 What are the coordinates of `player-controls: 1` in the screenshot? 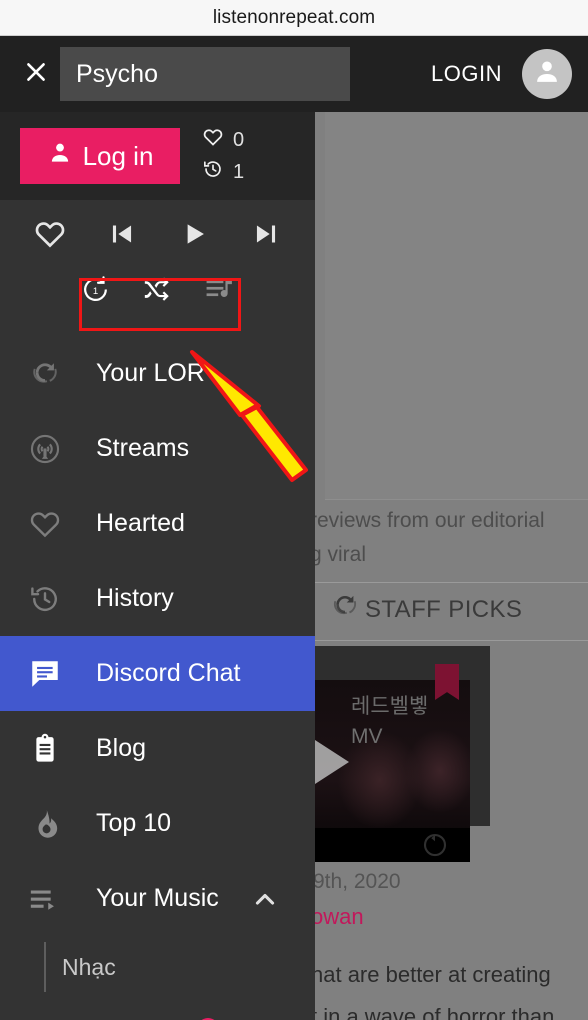 It's located at (157, 265).